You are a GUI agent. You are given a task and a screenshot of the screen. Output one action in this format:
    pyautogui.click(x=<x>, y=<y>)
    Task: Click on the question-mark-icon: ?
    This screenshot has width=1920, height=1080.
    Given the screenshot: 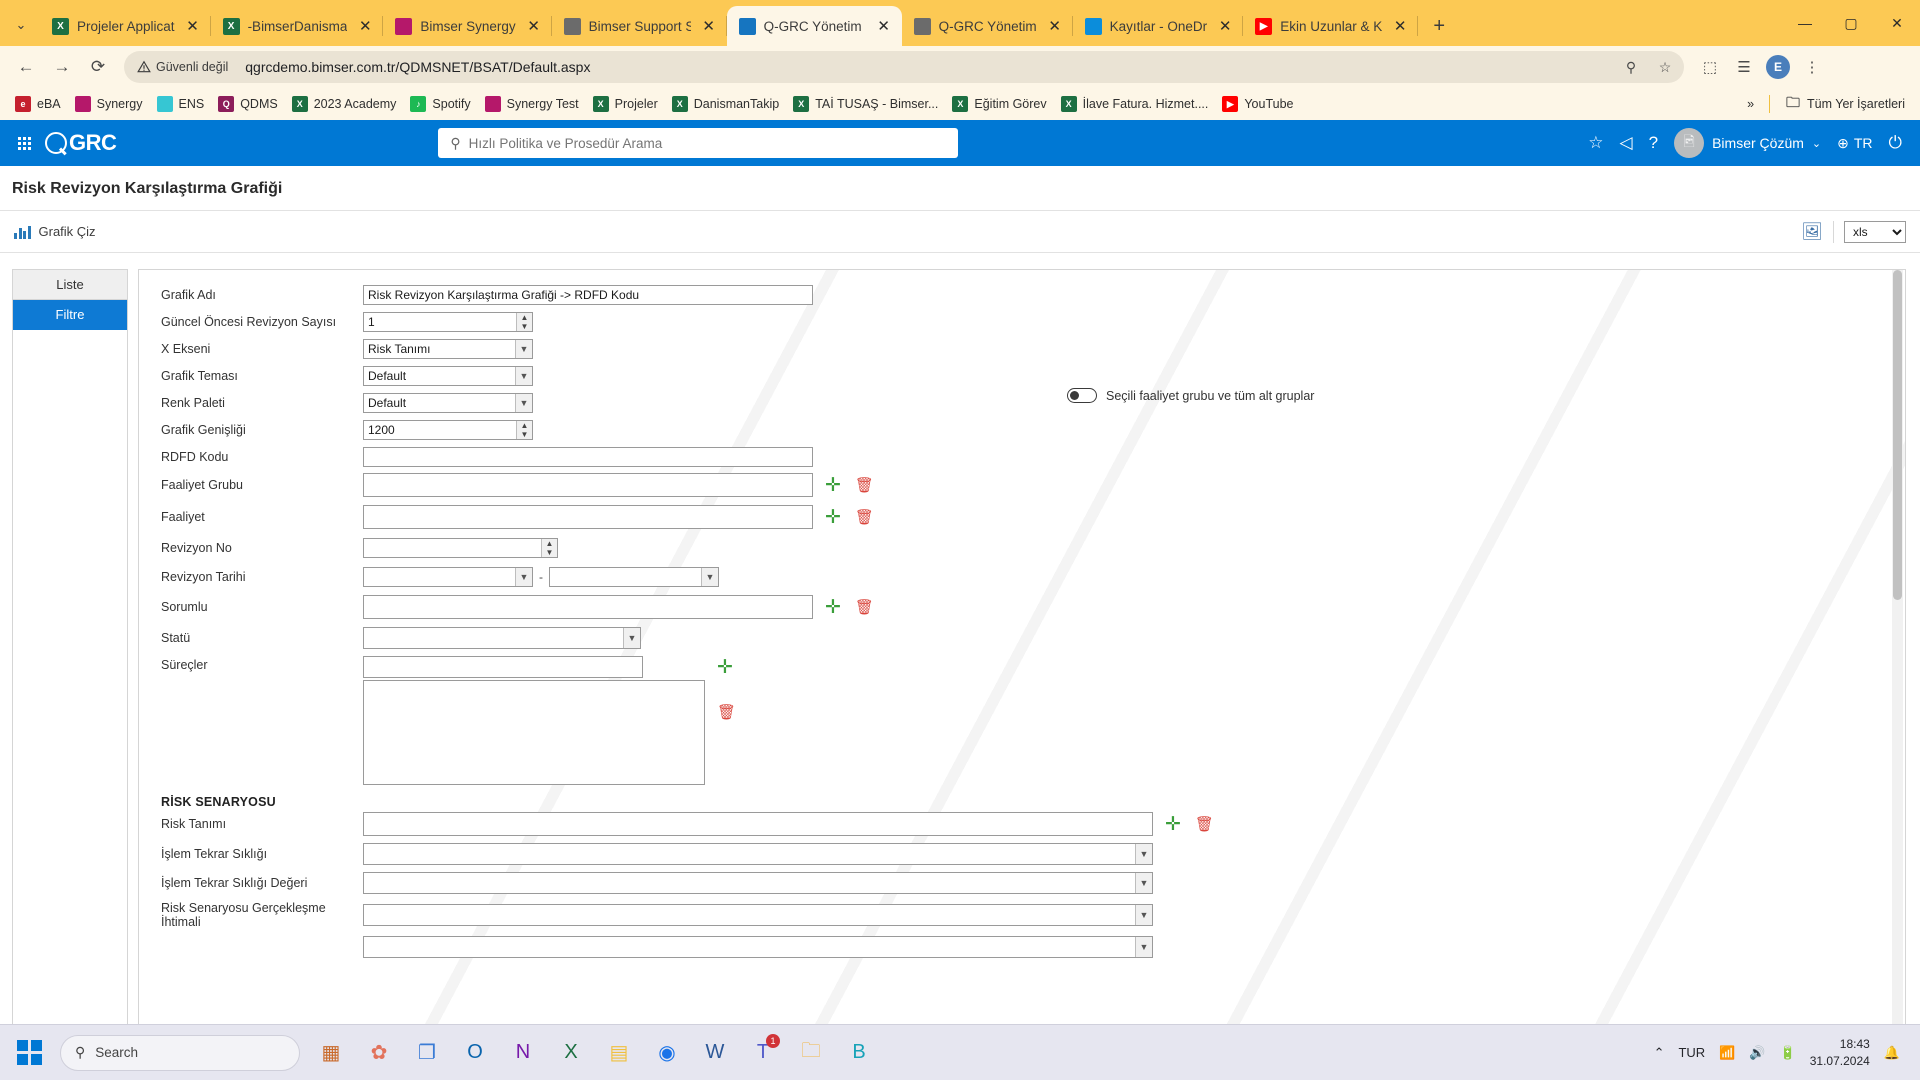 What is the action you would take?
    pyautogui.click(x=1653, y=143)
    